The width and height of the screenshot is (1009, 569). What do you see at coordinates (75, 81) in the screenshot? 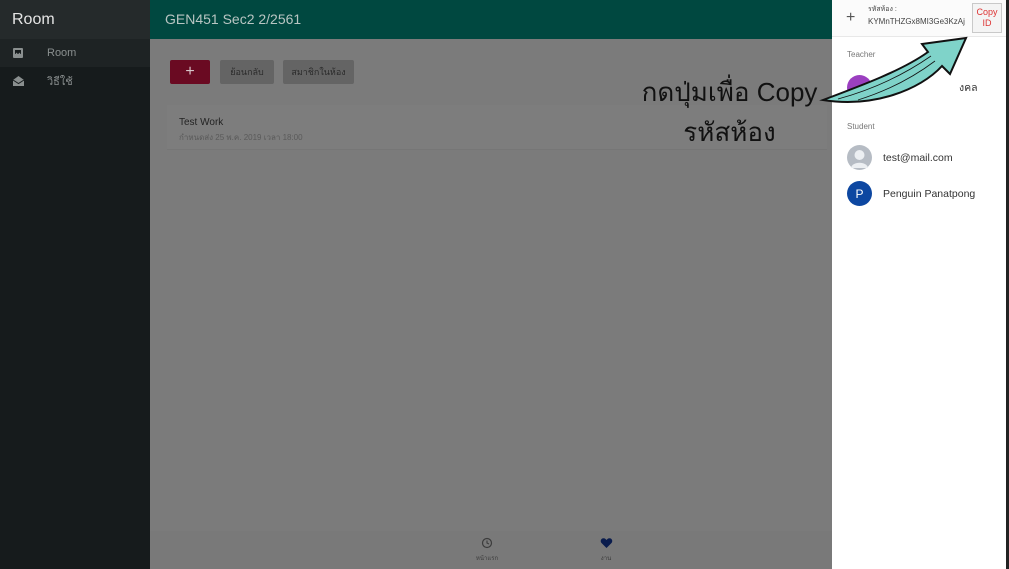
I see `sidebar-item-howto: วิธีใช้` at bounding box center [75, 81].